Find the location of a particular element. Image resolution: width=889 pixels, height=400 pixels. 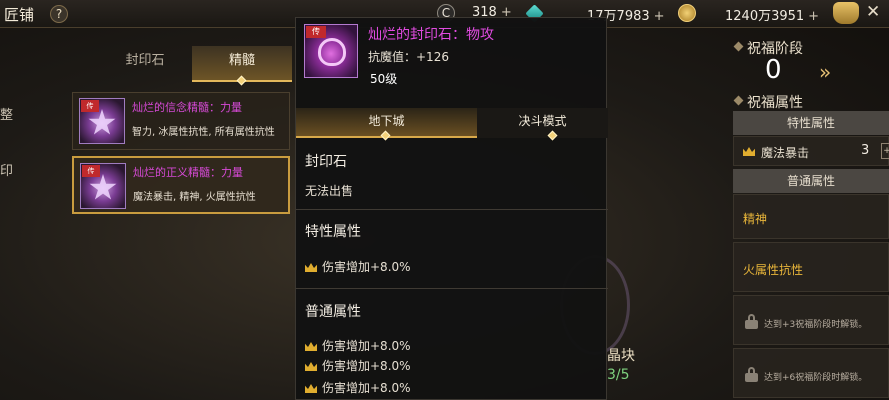

tab-essence-label: 精髓 is located at coordinates (241, 60).